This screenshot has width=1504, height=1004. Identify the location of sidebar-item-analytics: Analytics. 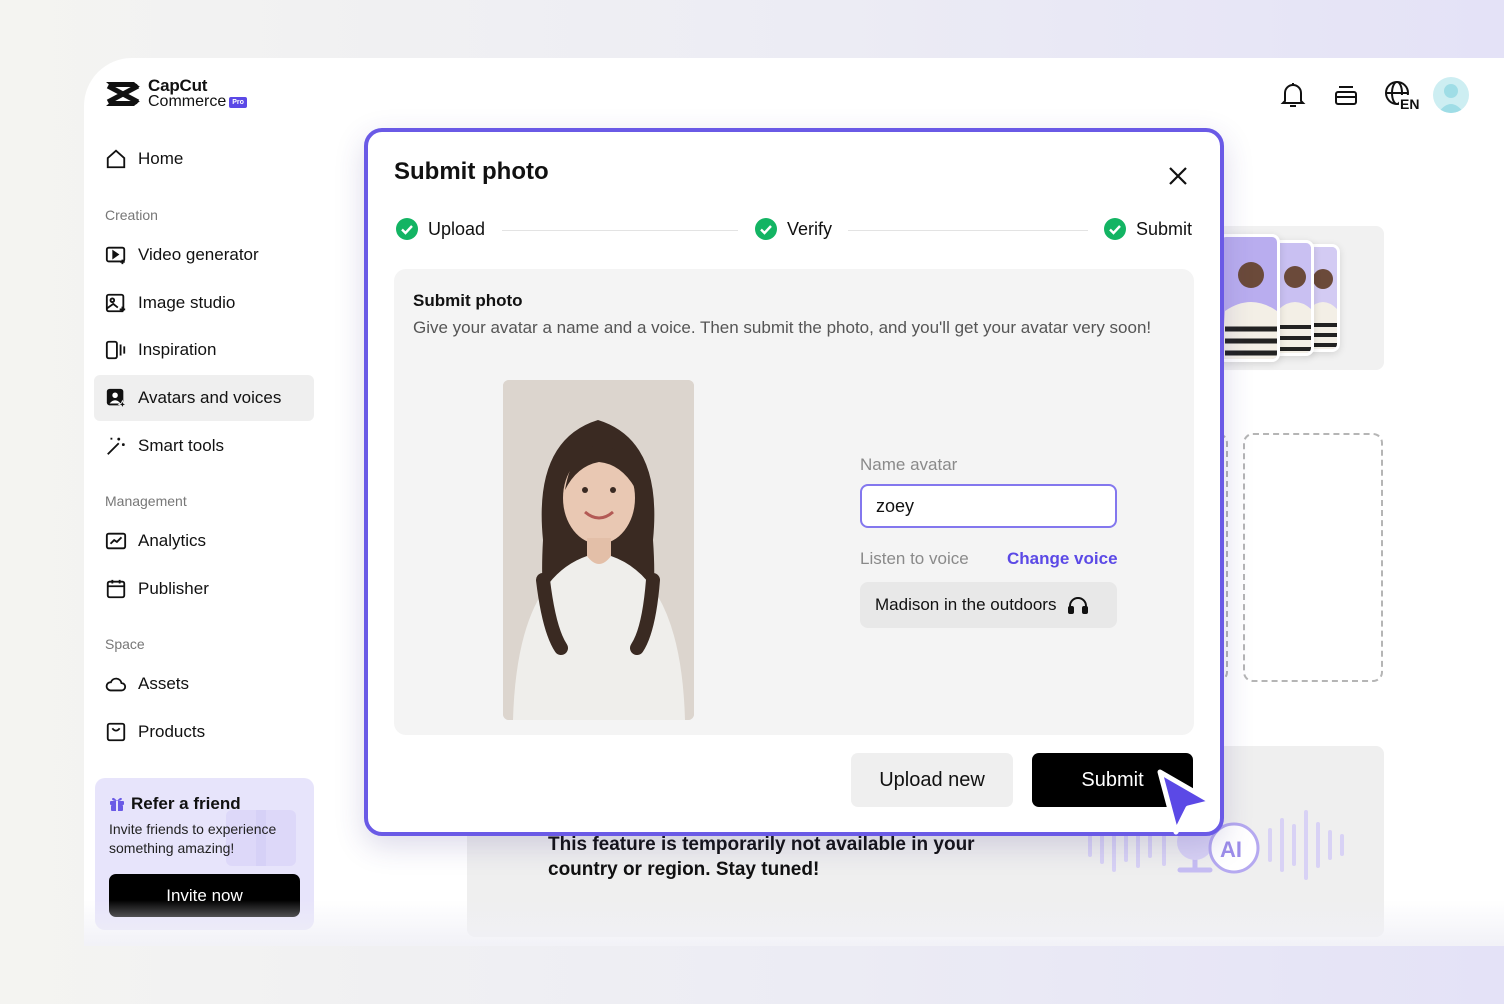
(204, 541).